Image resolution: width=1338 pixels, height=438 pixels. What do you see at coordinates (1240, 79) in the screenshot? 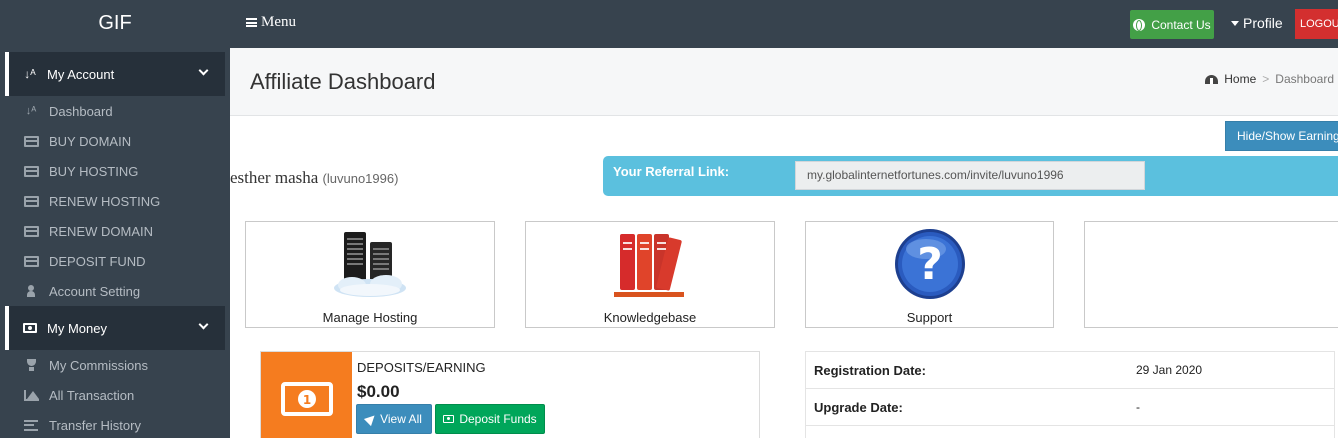
I see `breadcrumb-home-link: Home` at bounding box center [1240, 79].